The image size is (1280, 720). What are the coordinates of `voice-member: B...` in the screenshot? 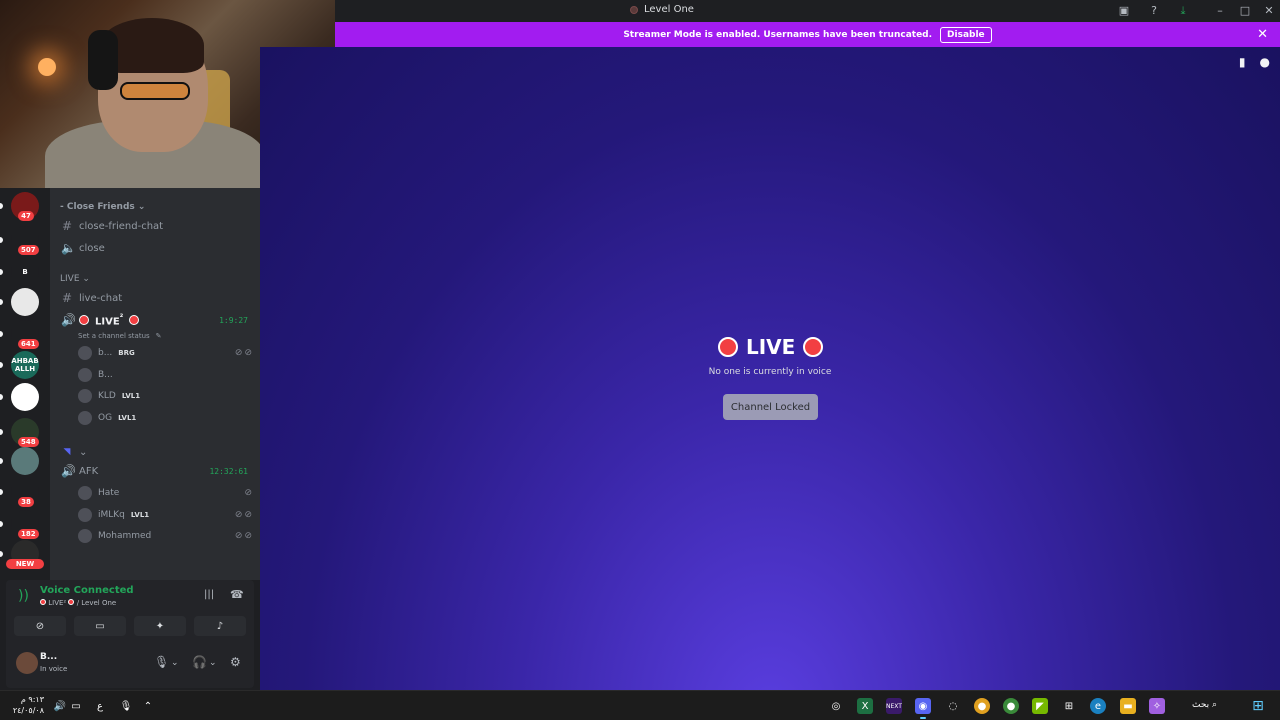 It's located at (166, 375).